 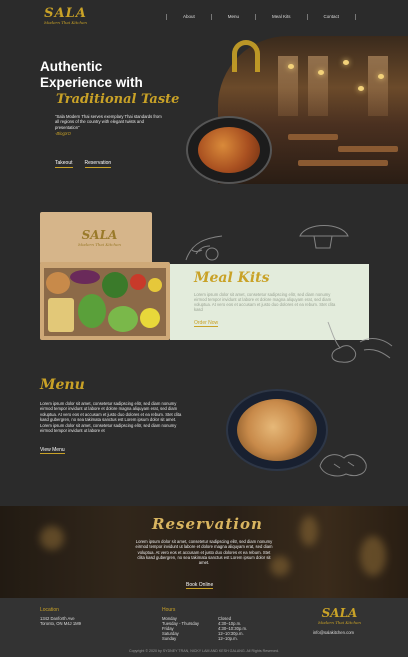 What do you see at coordinates (232, 278) in the screenshot?
I see `meal-kits-title: Meal Kits` at bounding box center [232, 278].